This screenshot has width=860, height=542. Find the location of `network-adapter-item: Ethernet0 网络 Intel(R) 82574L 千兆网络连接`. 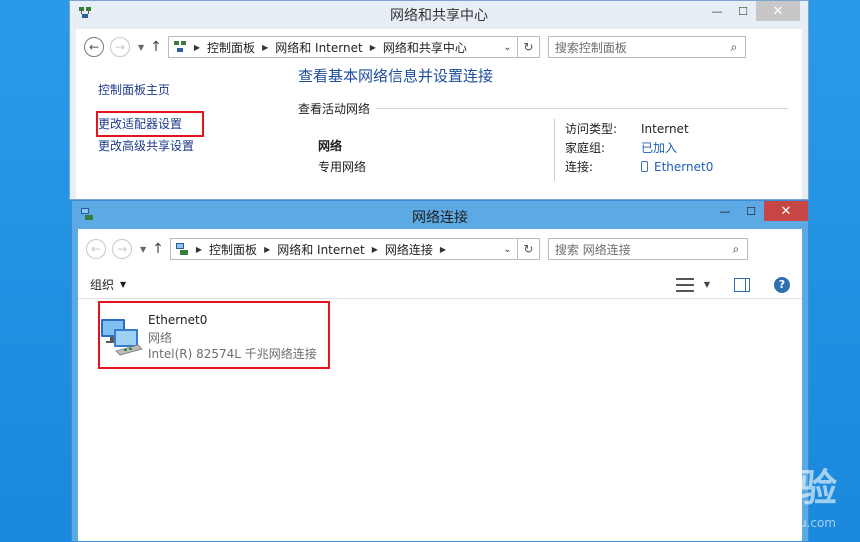

network-adapter-item: Ethernet0 网络 Intel(R) 82574L 千兆网络连接 is located at coordinates (207, 337).